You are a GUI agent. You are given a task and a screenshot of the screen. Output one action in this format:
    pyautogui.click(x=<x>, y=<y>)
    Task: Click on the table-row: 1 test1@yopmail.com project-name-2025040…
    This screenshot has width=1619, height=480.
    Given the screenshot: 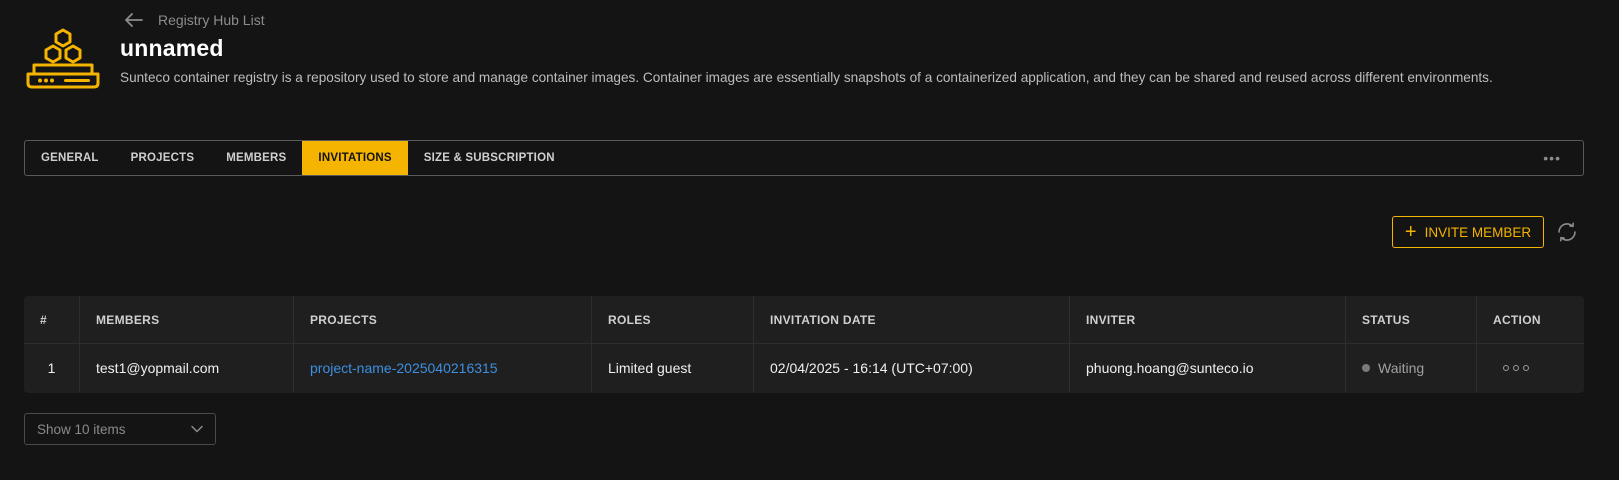 What is the action you would take?
    pyautogui.click(x=804, y=368)
    